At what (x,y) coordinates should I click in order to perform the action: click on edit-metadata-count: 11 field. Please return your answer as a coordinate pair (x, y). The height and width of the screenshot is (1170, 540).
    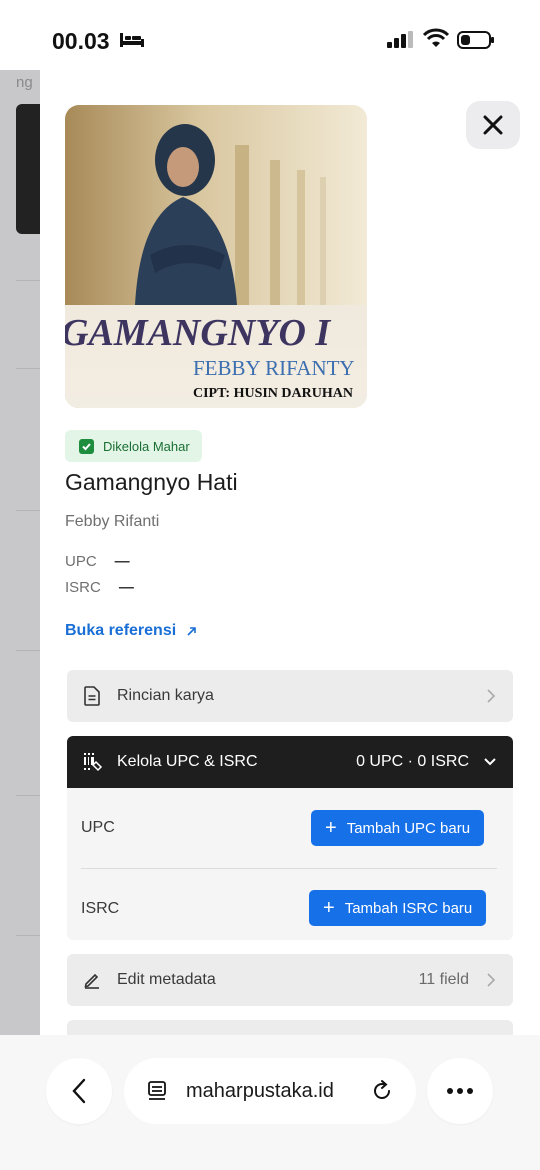
    Looking at the image, I should click on (443, 979).